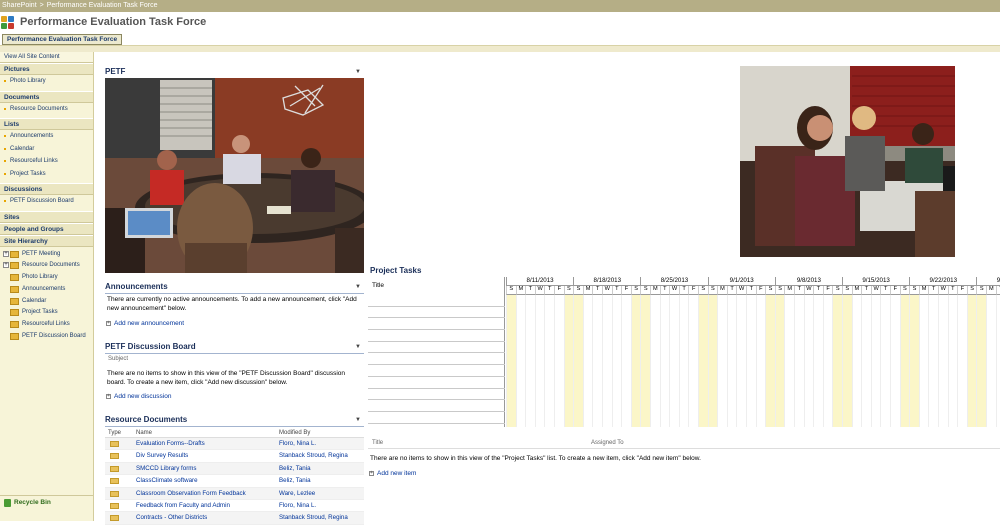  Describe the element at coordinates (144, 433) in the screenshot. I see `column-name: Name` at that location.